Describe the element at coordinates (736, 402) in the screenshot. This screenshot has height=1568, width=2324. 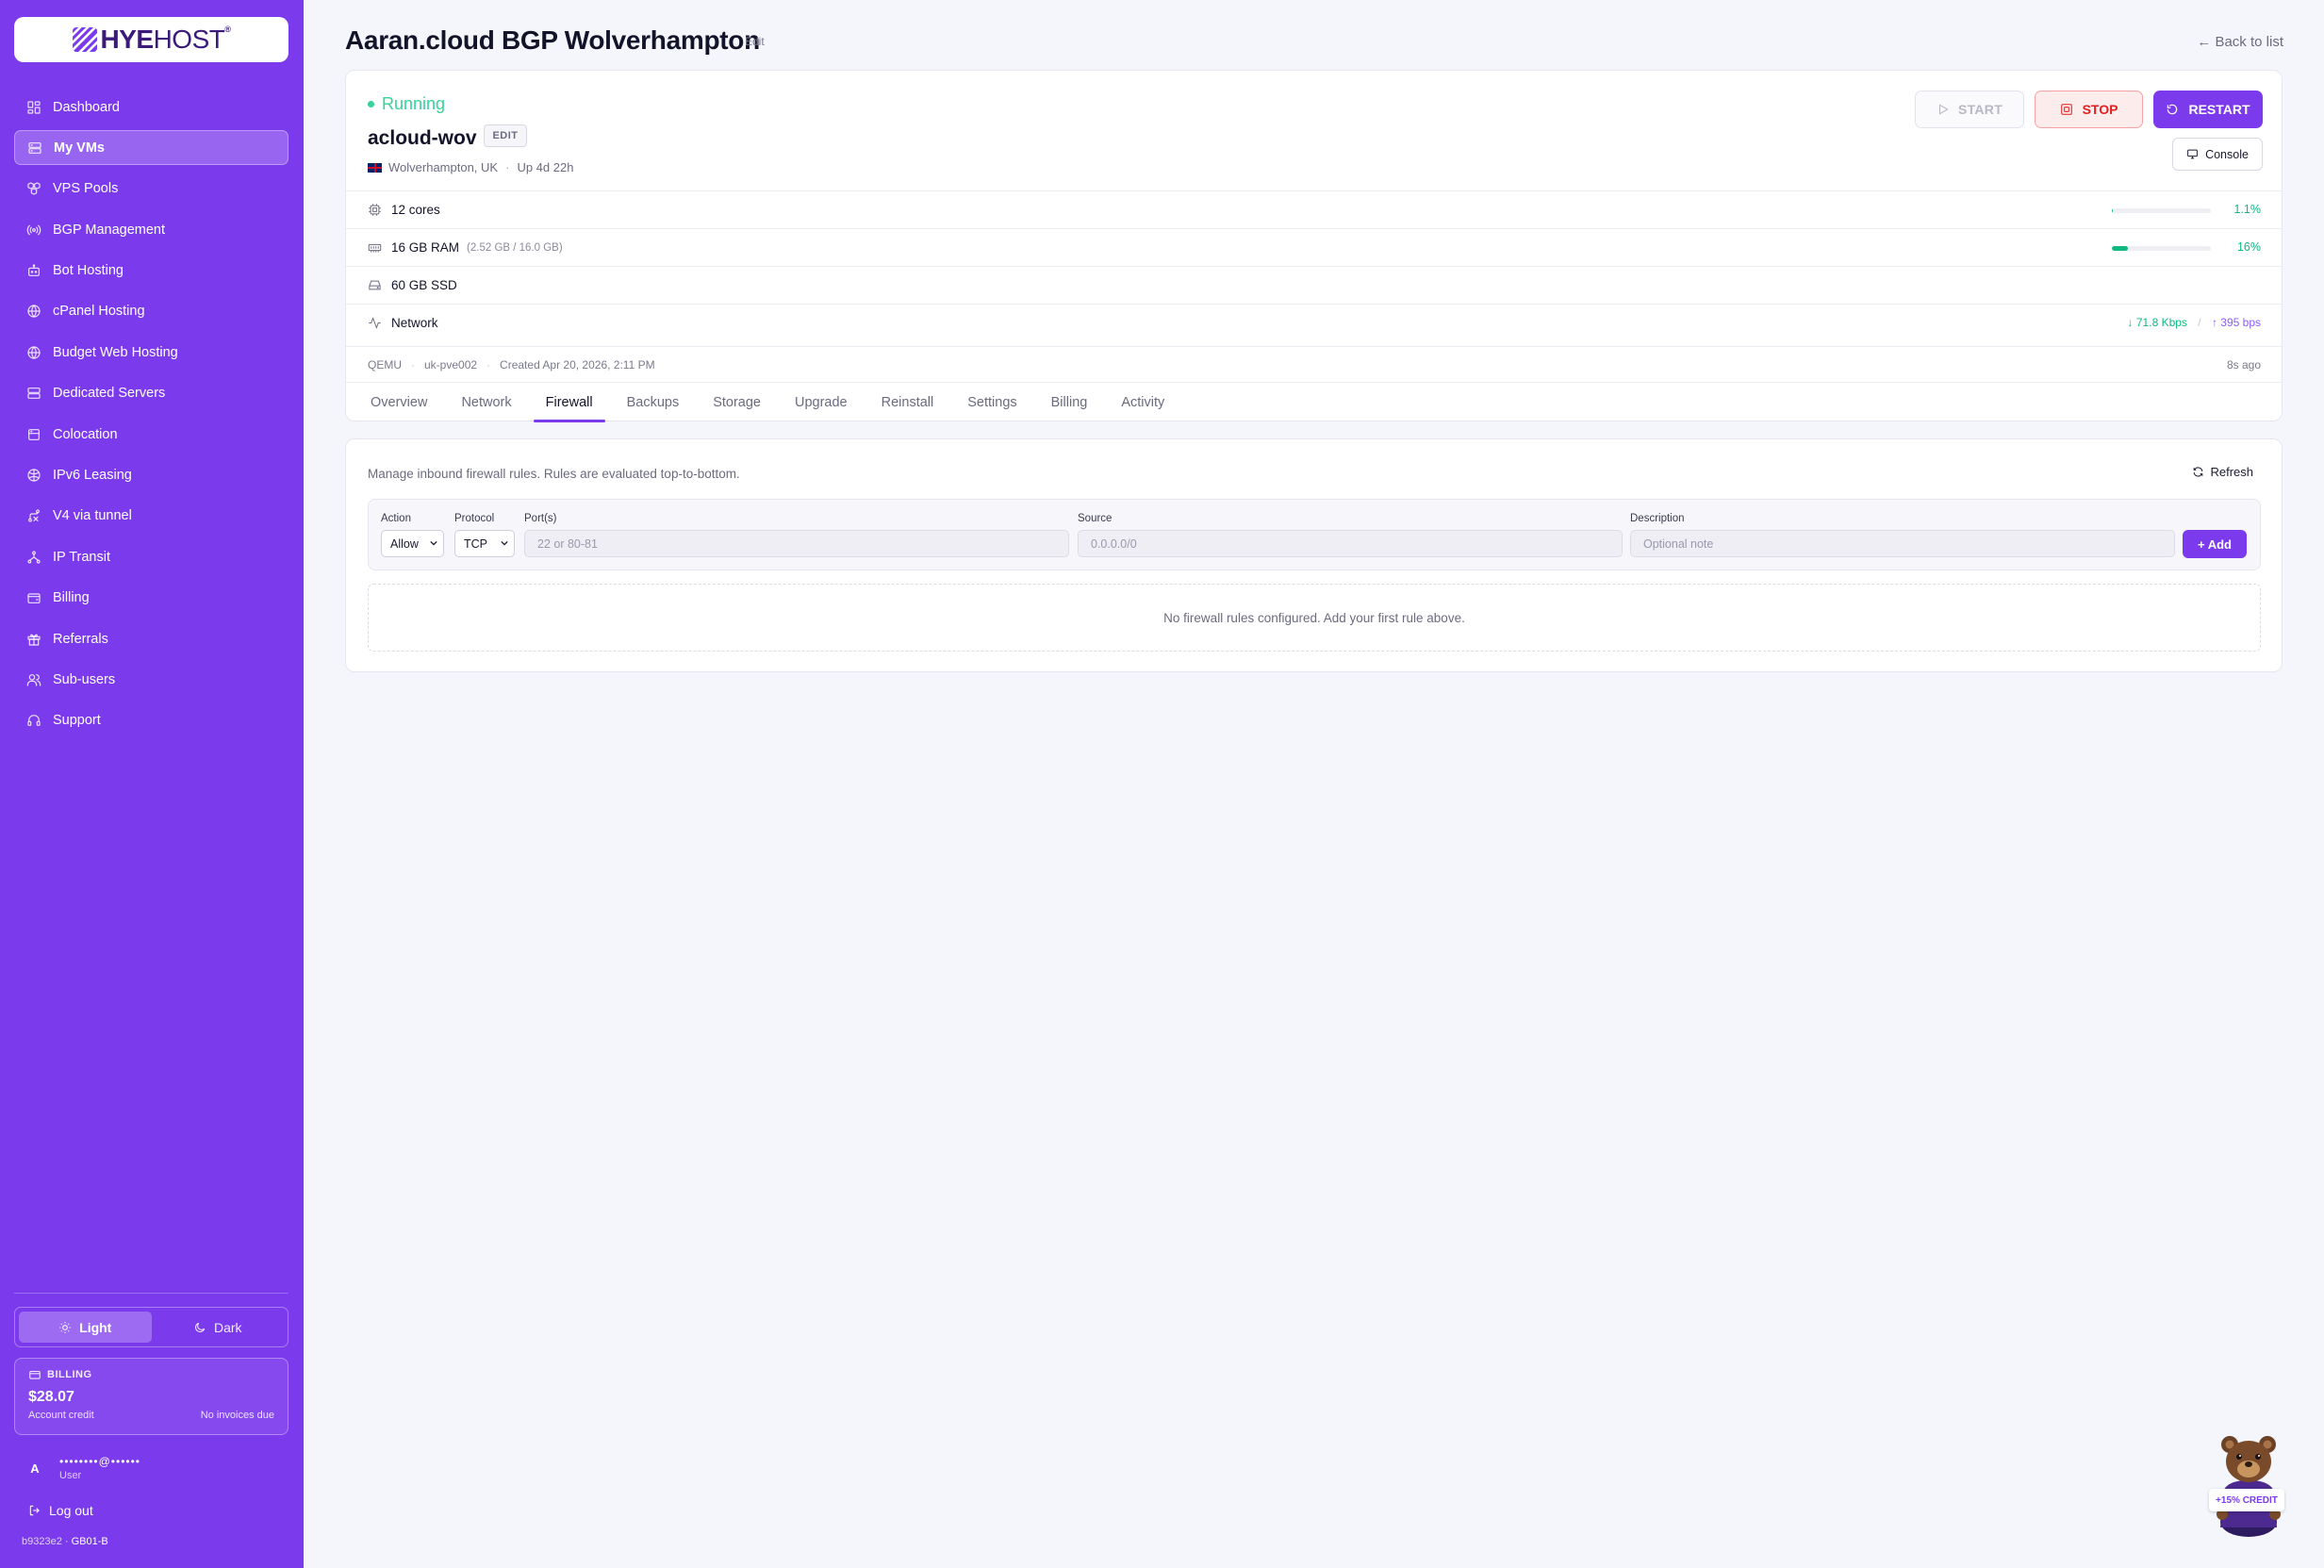
I see `tab-storage: Storage` at that location.